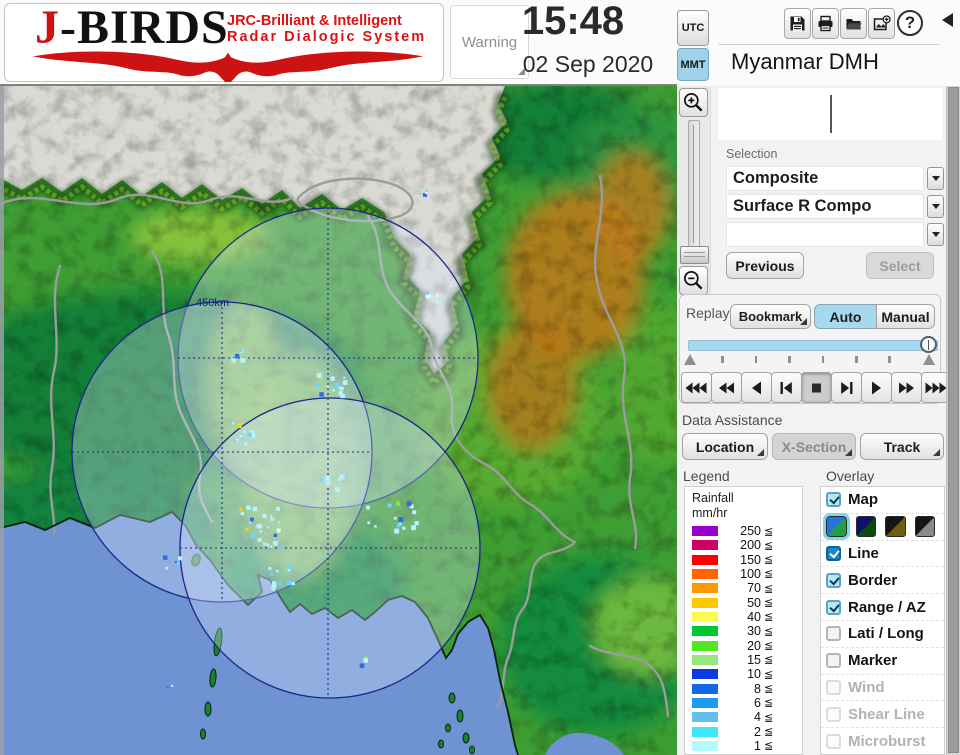 This screenshot has height=755, width=960. What do you see at coordinates (900, 265) in the screenshot?
I see `select-button: Select` at bounding box center [900, 265].